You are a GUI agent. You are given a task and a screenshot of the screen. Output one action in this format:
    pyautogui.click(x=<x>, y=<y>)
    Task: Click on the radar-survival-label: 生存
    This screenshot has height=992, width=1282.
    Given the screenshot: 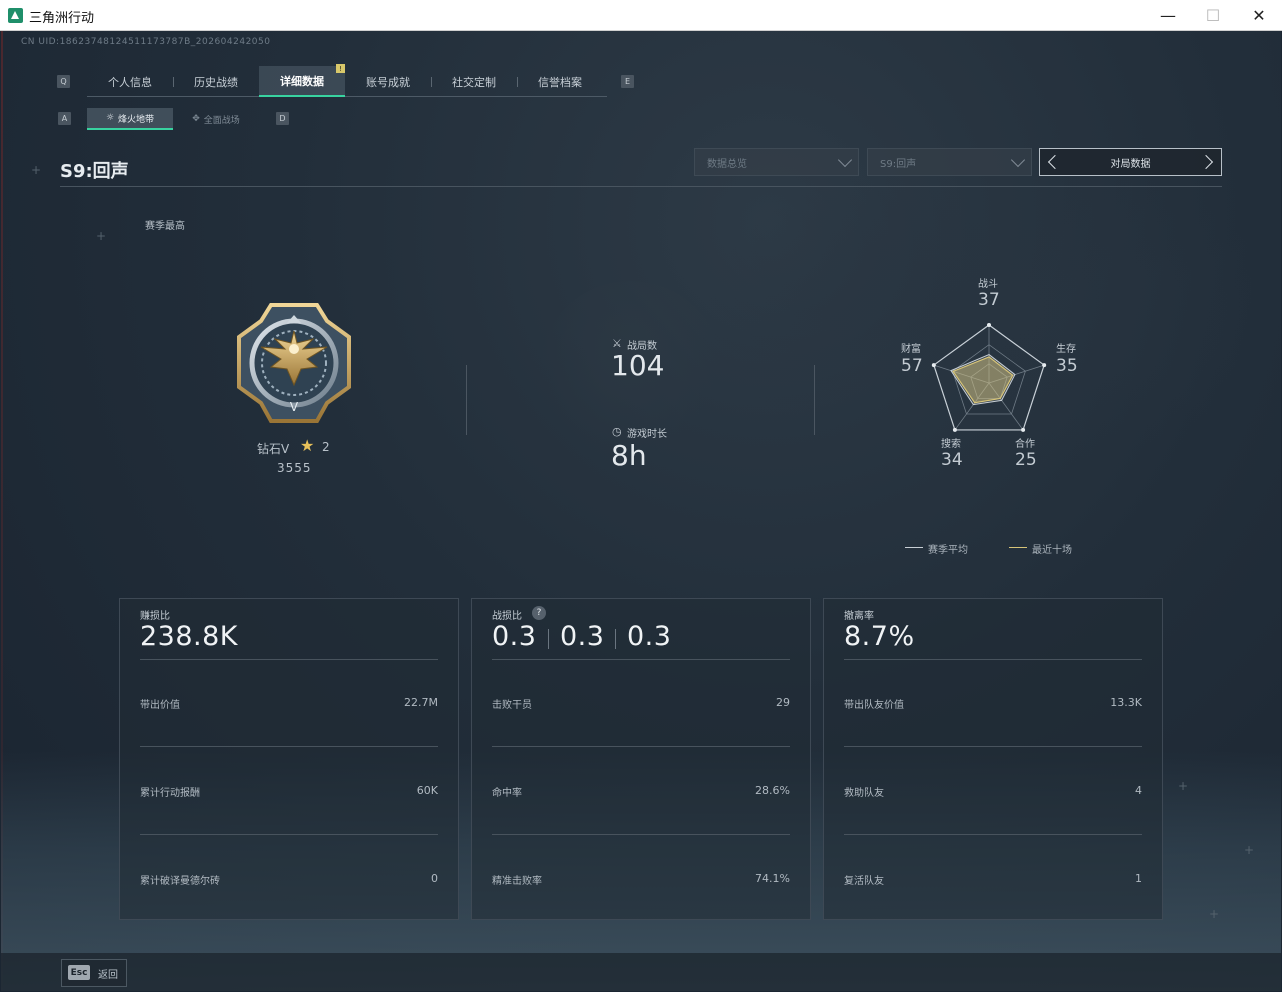 What is the action you would take?
    pyautogui.click(x=1066, y=349)
    